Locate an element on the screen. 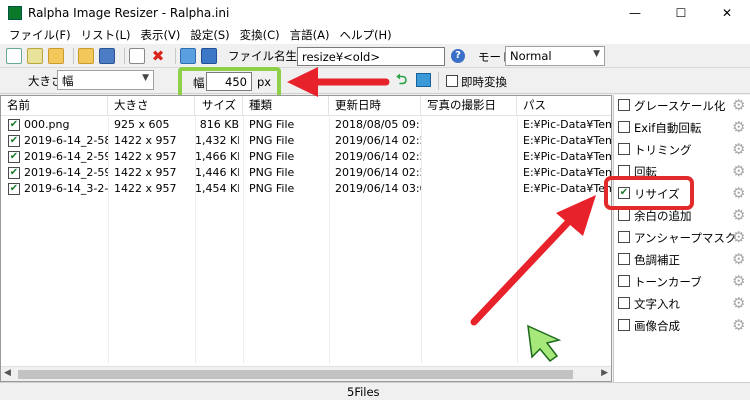 This screenshot has height=400, width=750. menu-language: 言語(A) is located at coordinates (310, 35).